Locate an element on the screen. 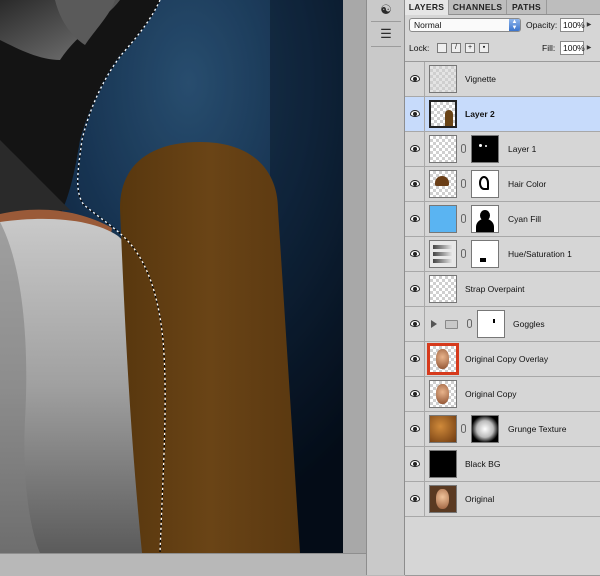 This screenshot has width=600, height=576. opacity-input: 100% is located at coordinates (572, 25).